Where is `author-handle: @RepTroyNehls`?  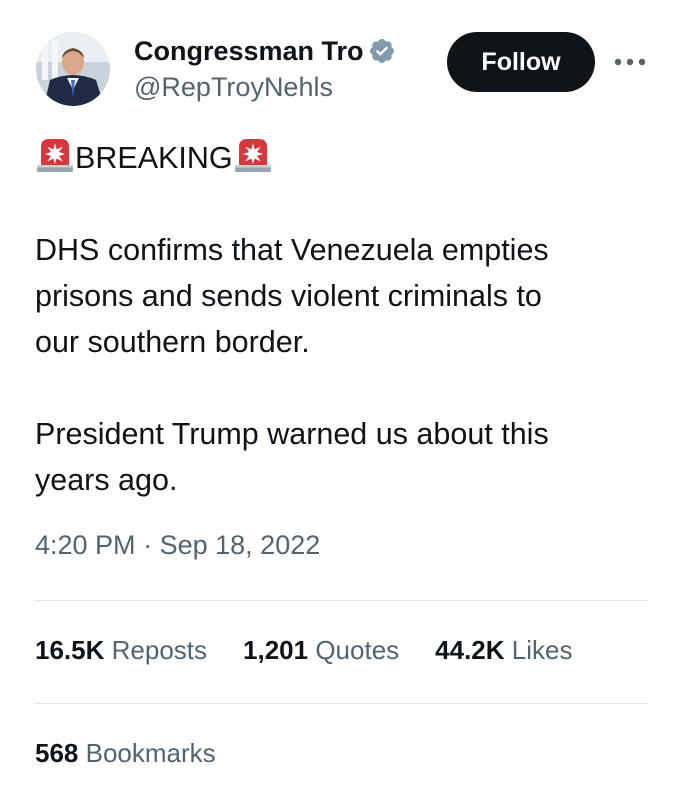
author-handle: @RepTroyNehls is located at coordinates (233, 87).